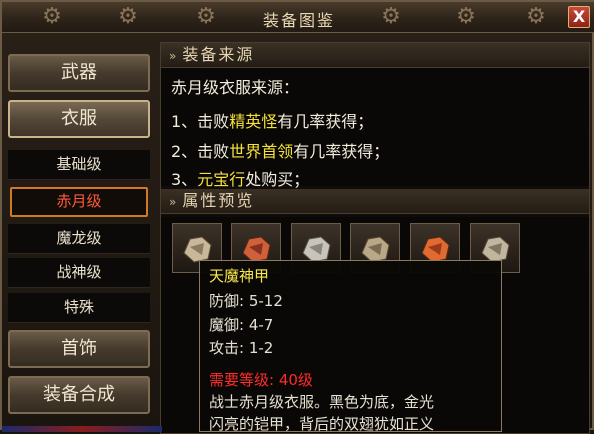 The image size is (594, 434). What do you see at coordinates (322, 402) in the screenshot?
I see `tooltip-description-line-1: 战士赤月级衣服。黑色为底，金光` at bounding box center [322, 402].